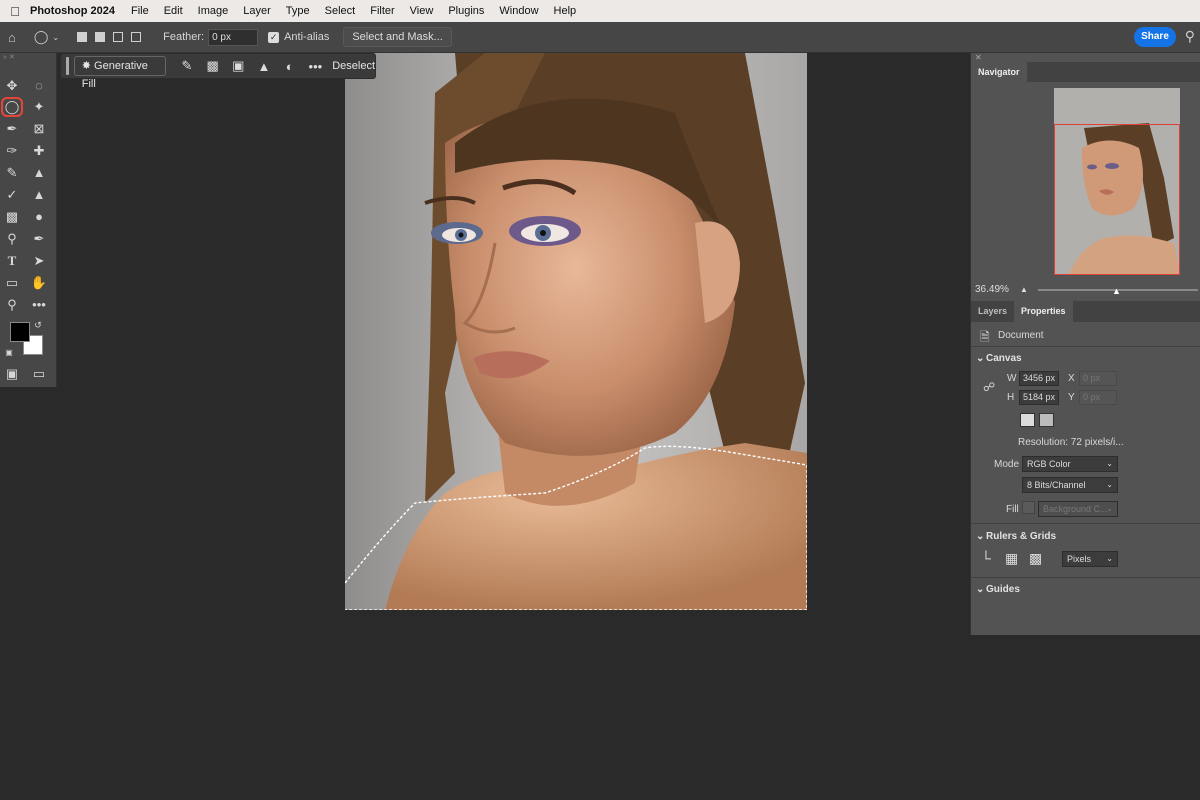  I want to click on rulers-section-toggle: ⌄, so click(980, 536).